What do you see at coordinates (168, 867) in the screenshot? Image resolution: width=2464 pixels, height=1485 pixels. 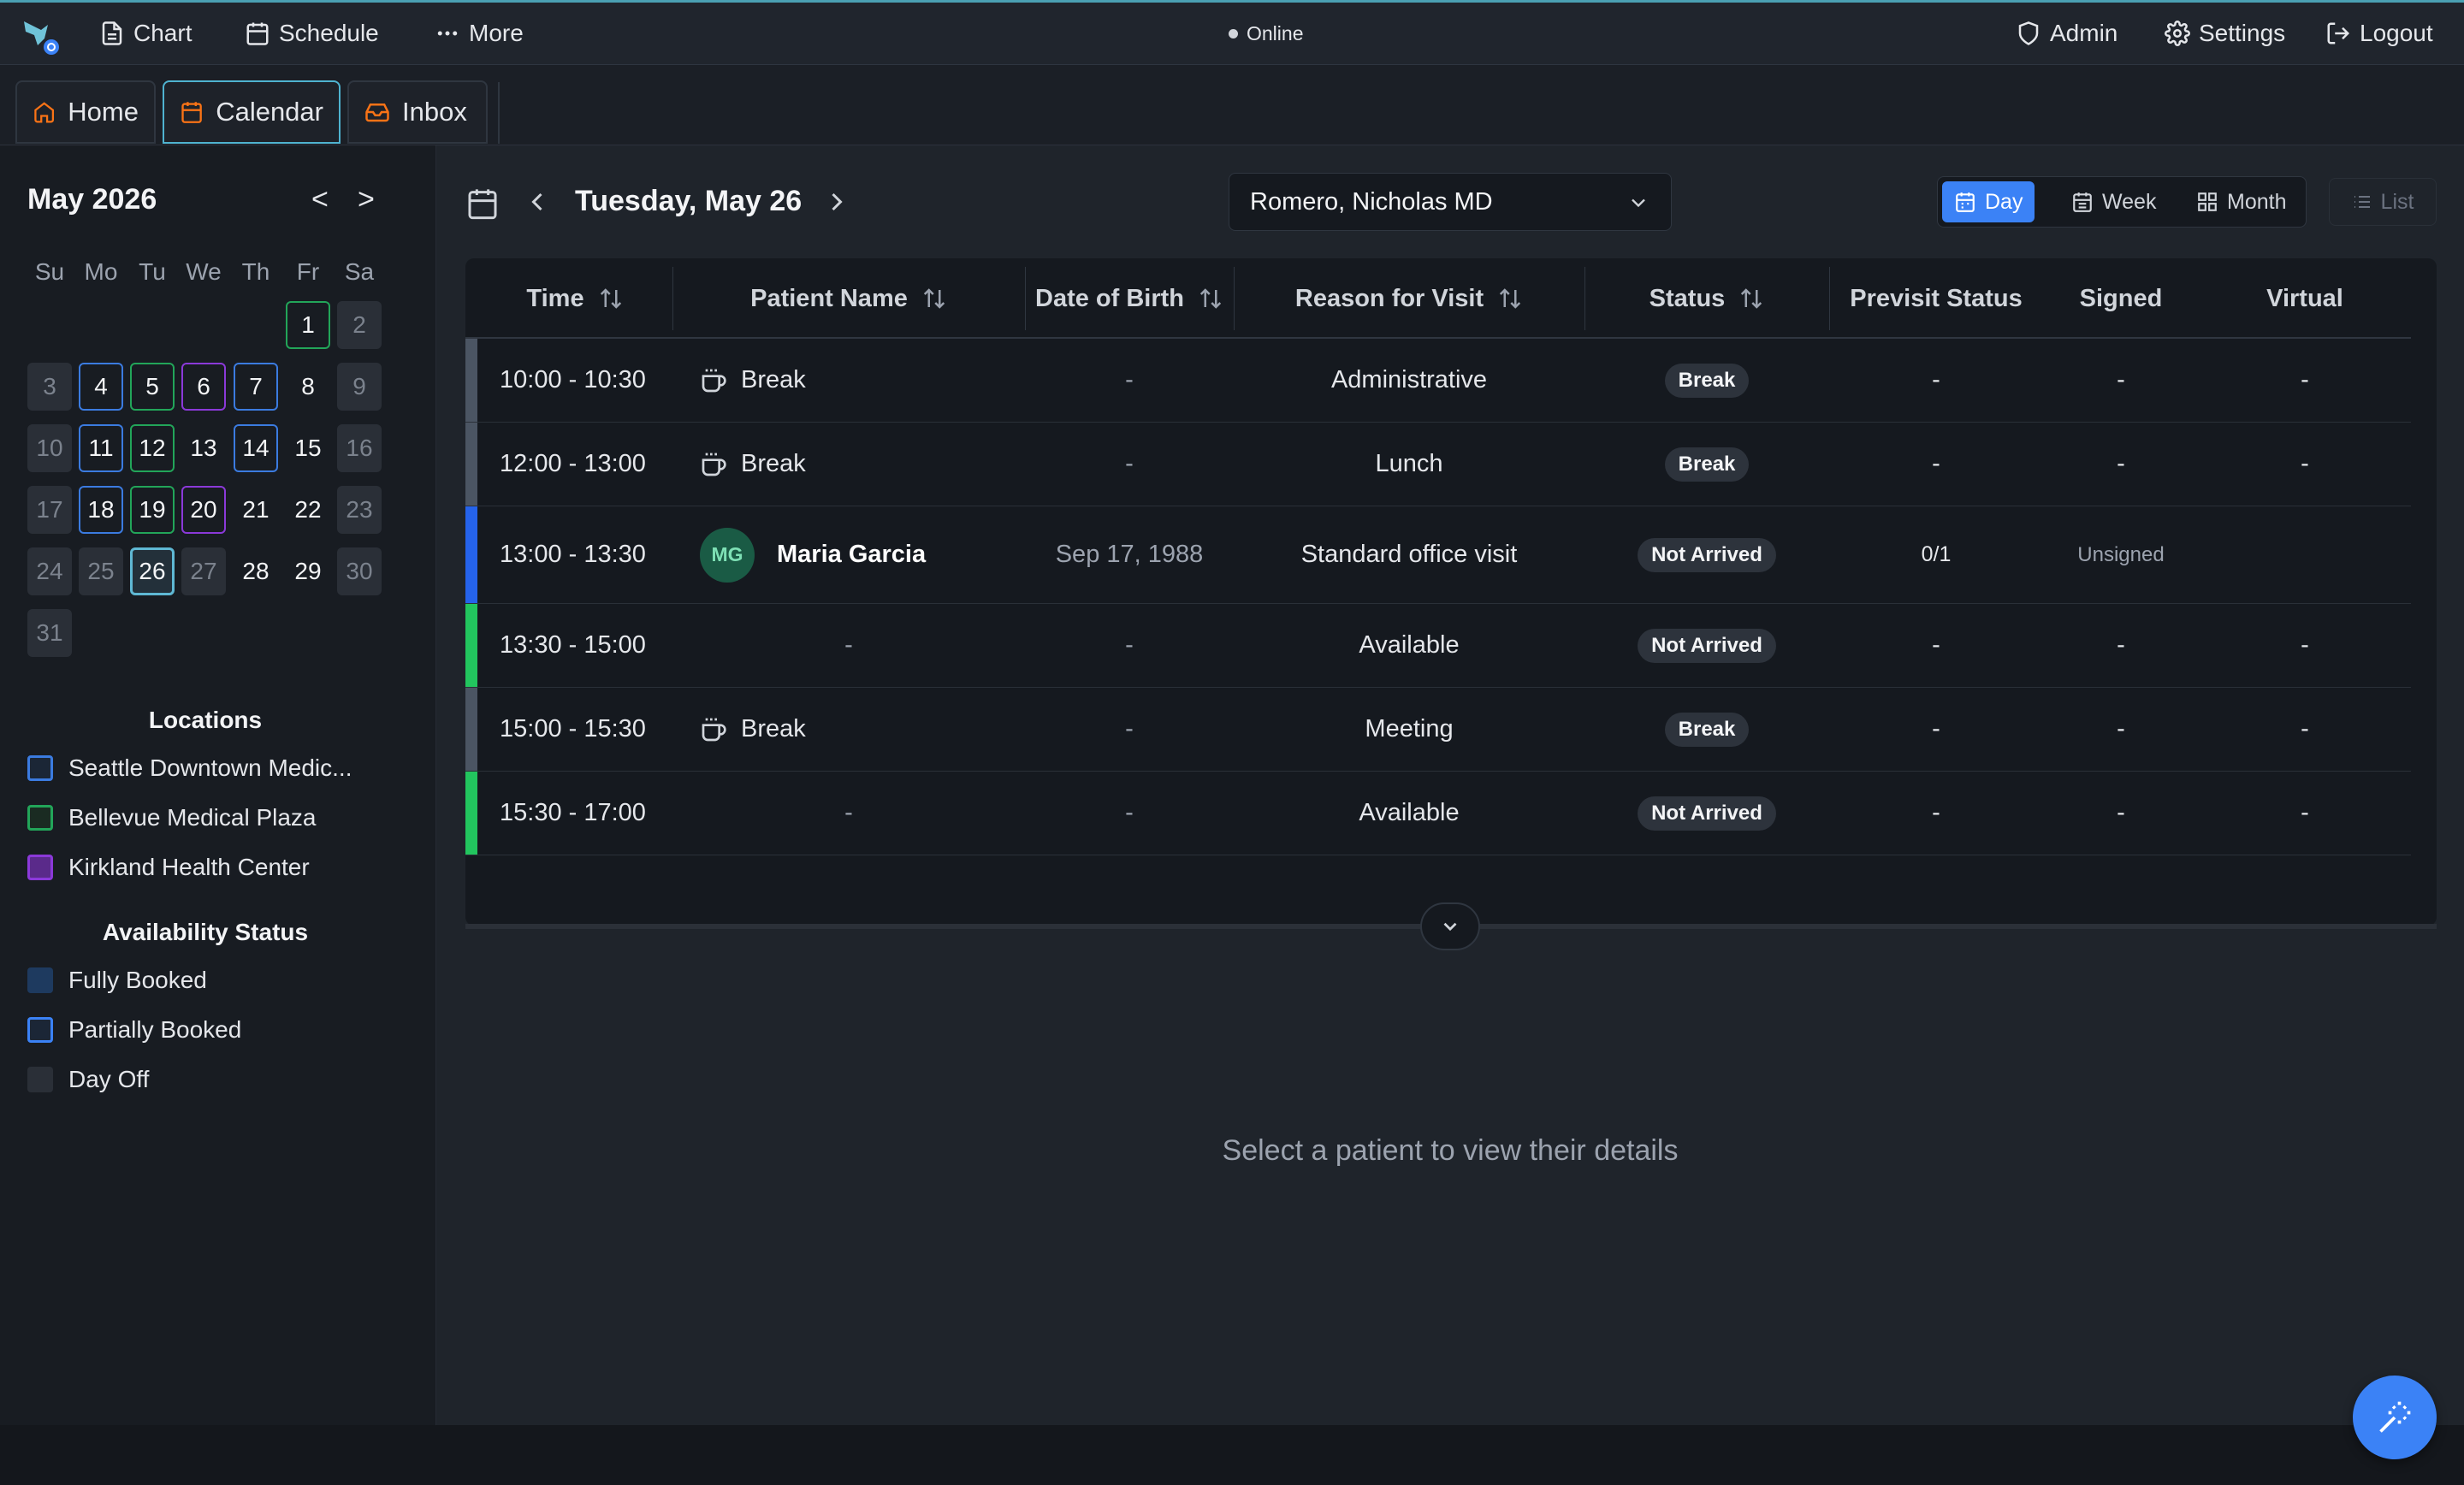 I see `location-item: Kirkland Health Center` at bounding box center [168, 867].